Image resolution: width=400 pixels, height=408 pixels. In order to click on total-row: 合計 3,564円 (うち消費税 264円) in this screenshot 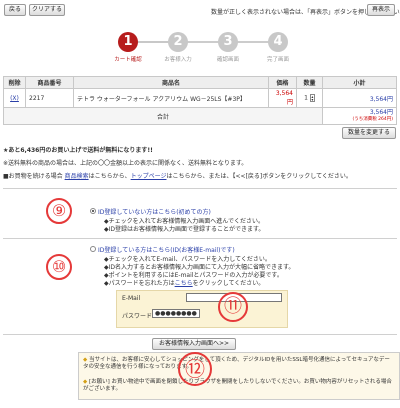, I will do `click(200, 116)`.